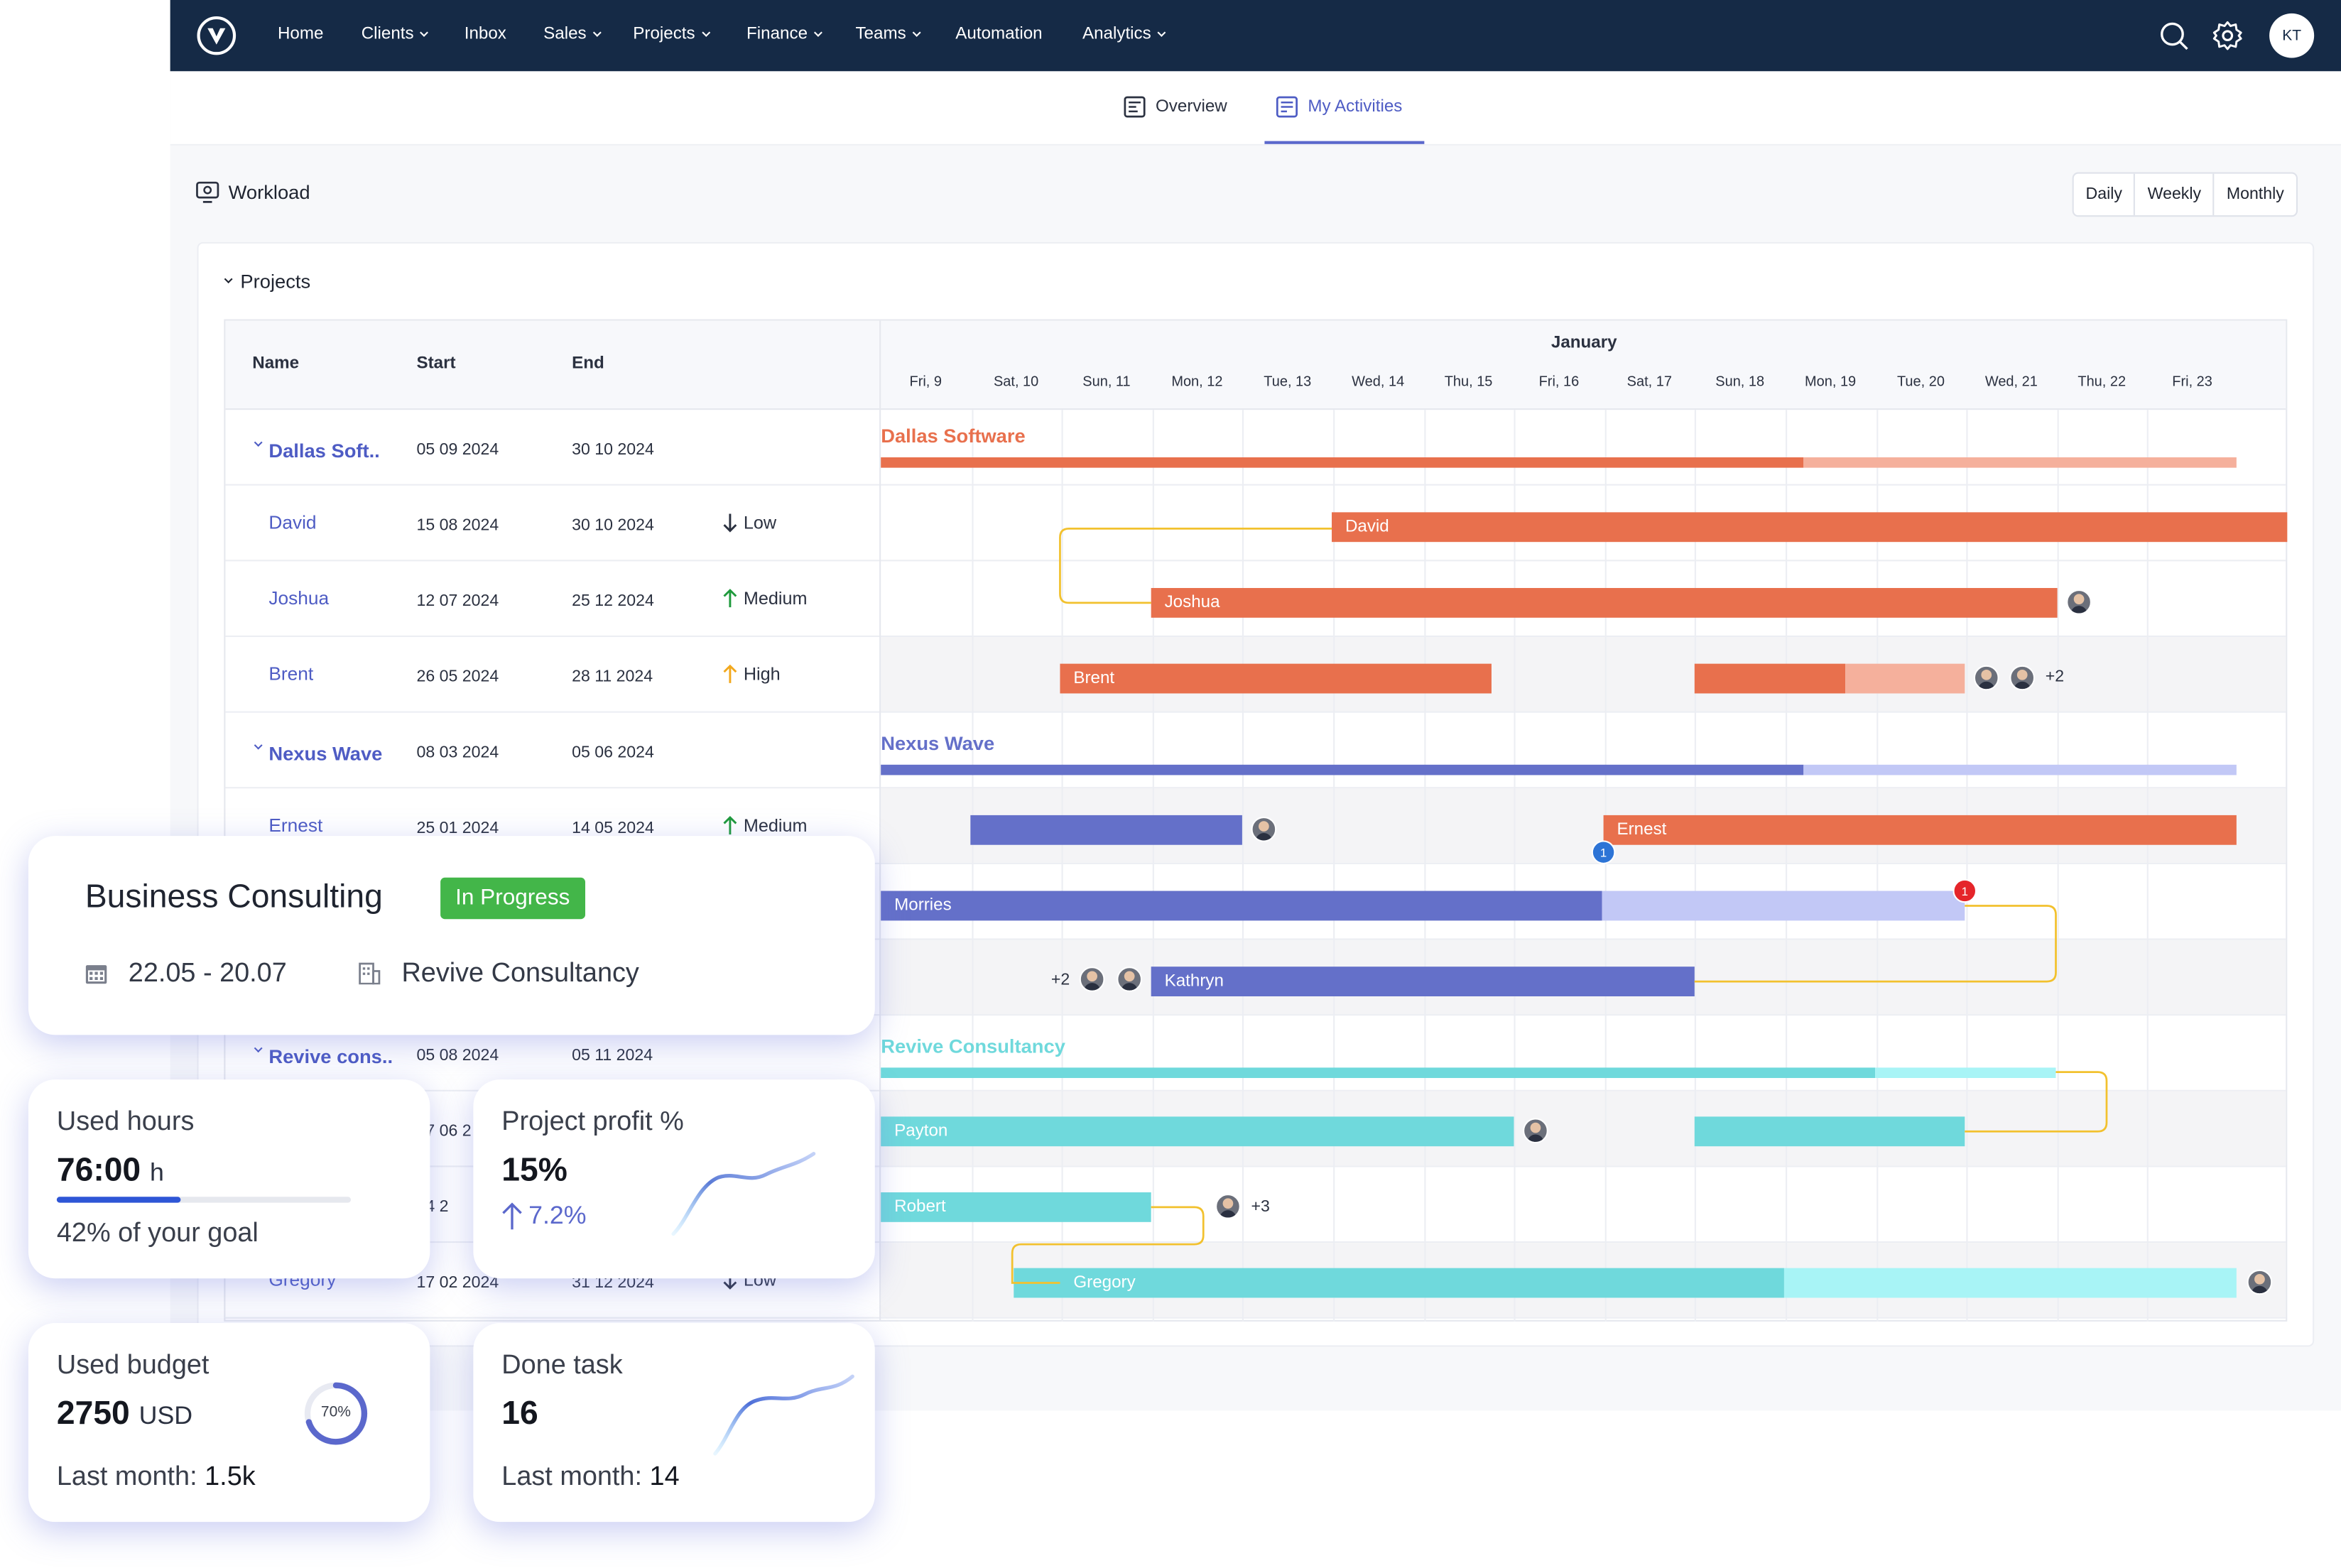 The width and height of the screenshot is (2341, 1568). What do you see at coordinates (1197, 1131) in the screenshot?
I see `task-bar-payton: Payton` at bounding box center [1197, 1131].